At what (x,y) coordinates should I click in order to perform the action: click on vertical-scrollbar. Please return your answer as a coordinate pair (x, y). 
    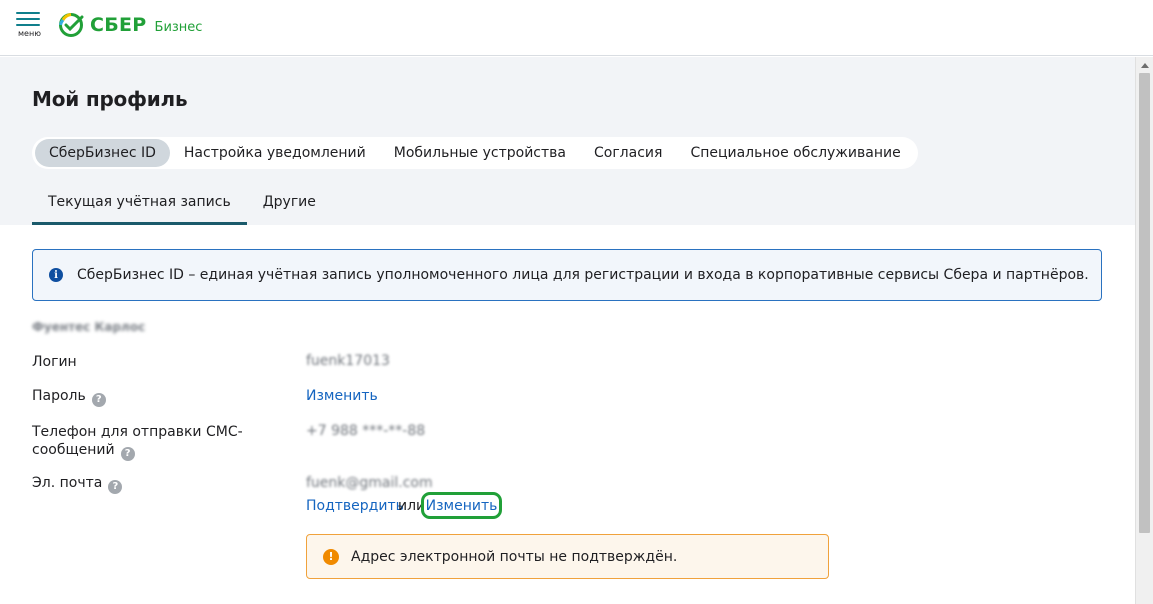
    Looking at the image, I should click on (1144, 330).